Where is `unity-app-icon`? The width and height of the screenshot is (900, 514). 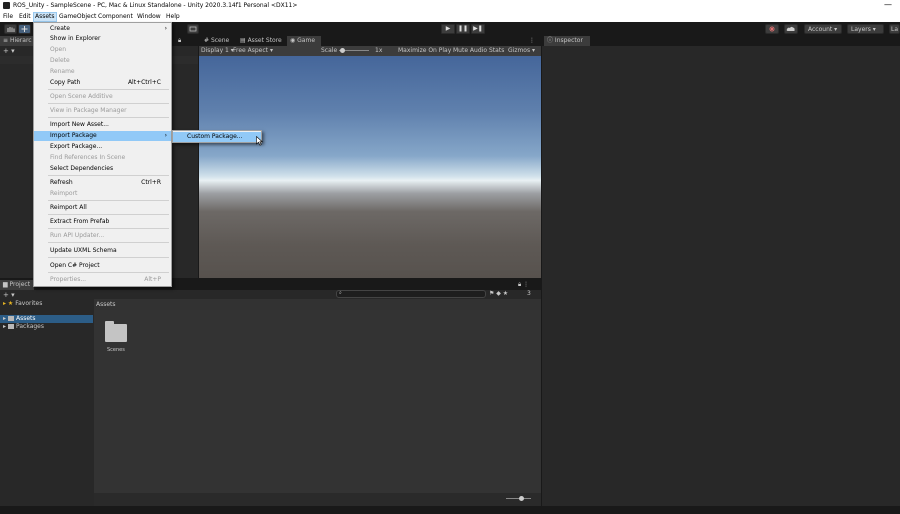 unity-app-icon is located at coordinates (6, 5).